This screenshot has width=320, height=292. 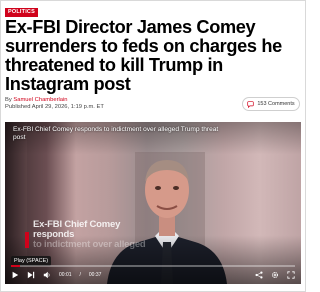 I want to click on next-icon, so click(x=31, y=275).